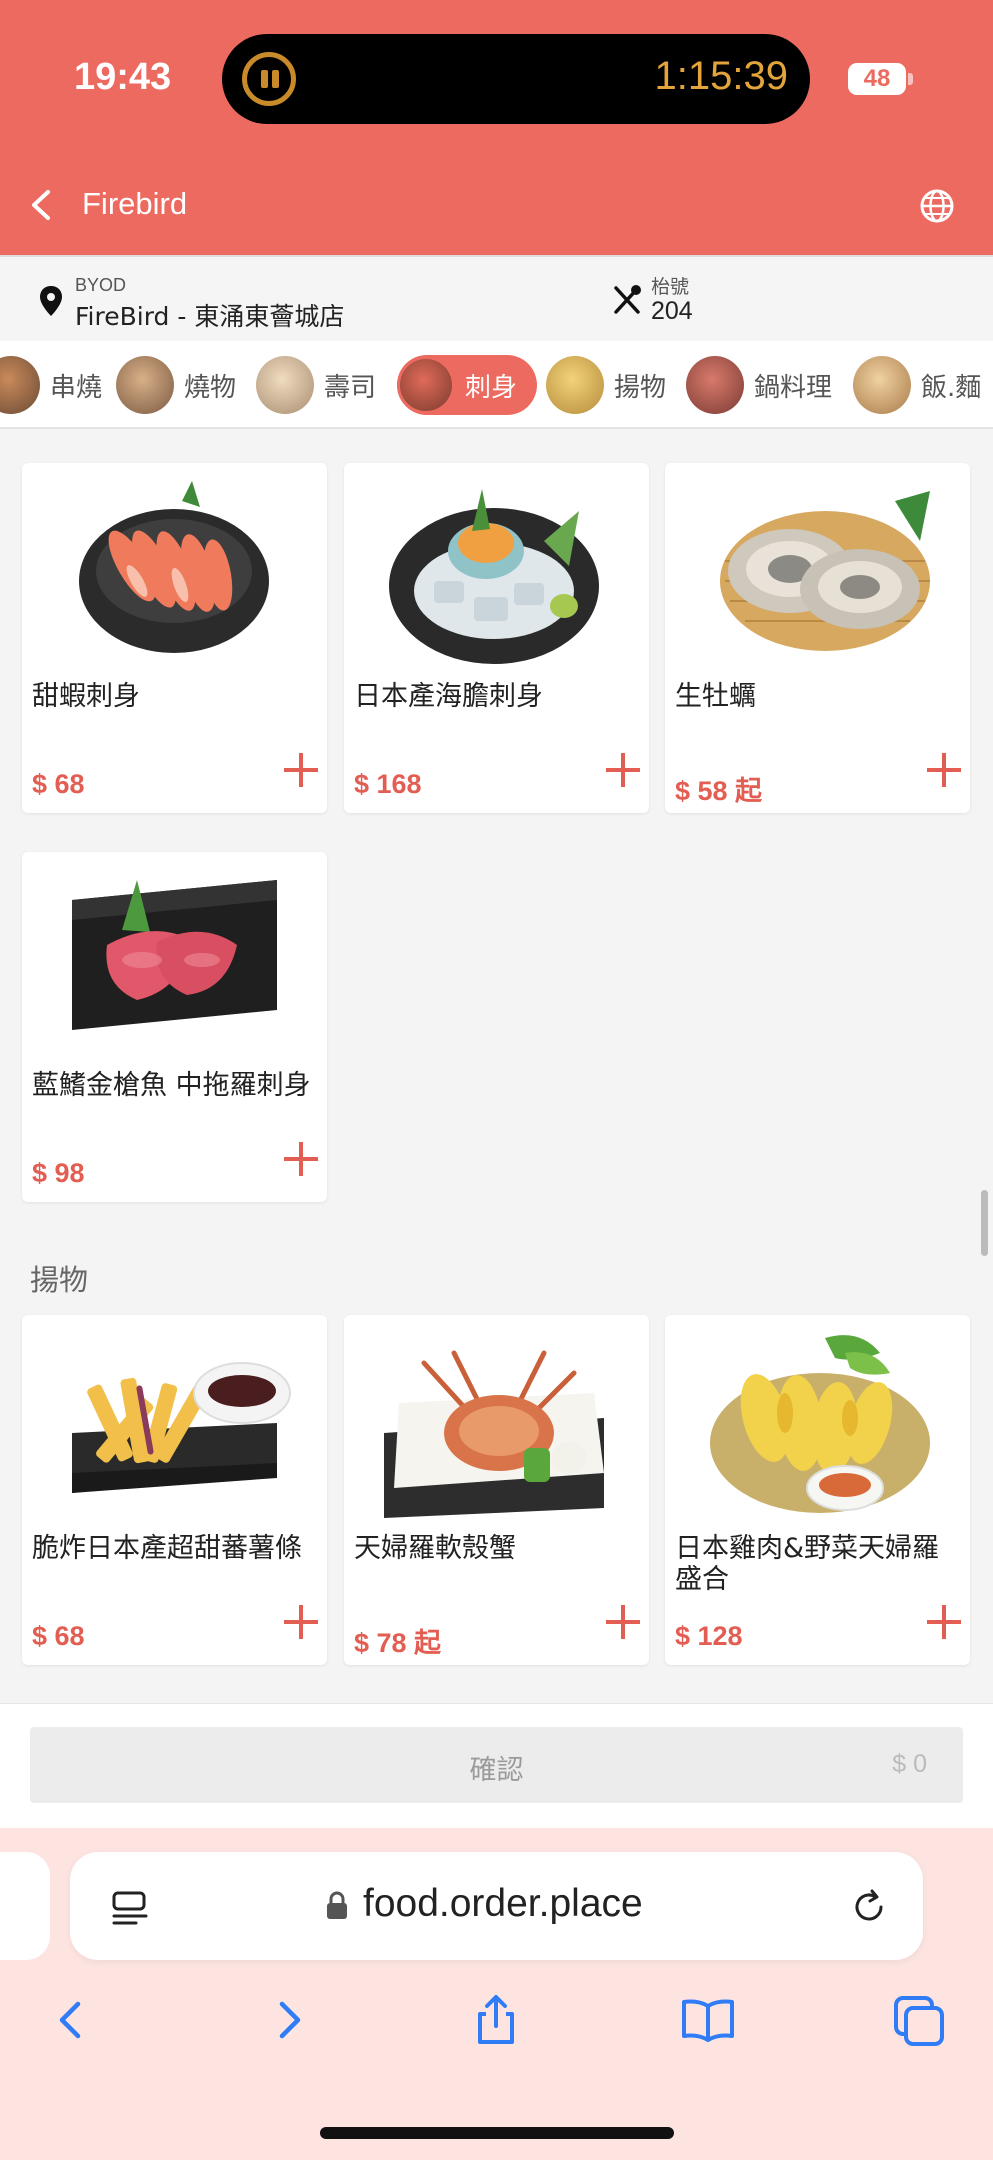 Image resolution: width=993 pixels, height=2160 pixels. I want to click on app-header: 19:43 1:15:39 48 Firebird, so click(496, 127).